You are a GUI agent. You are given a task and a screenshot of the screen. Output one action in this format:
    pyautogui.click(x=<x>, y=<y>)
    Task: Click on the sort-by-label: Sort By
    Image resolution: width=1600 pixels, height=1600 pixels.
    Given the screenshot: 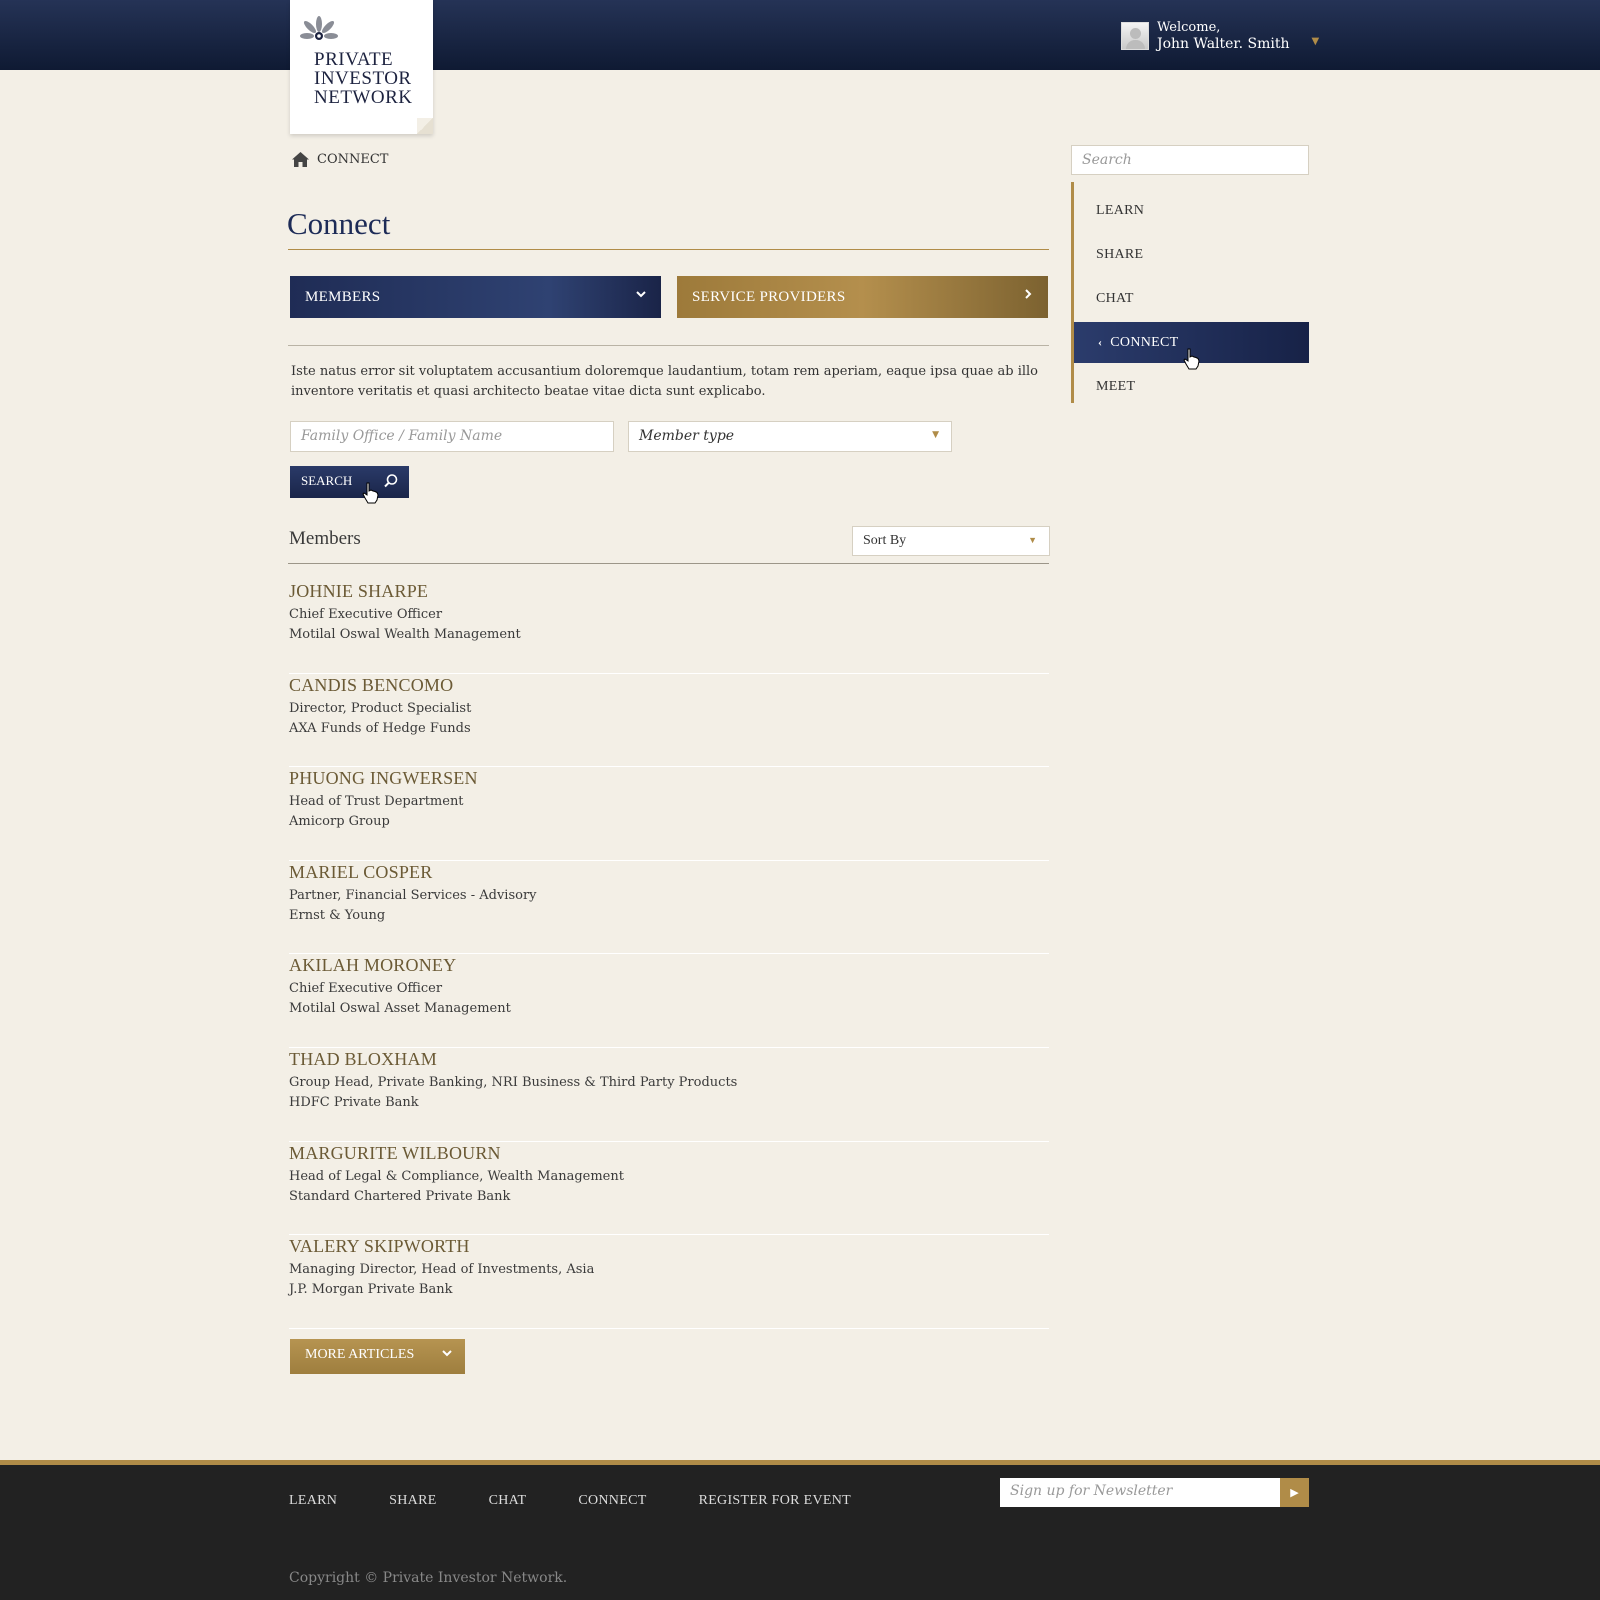 What is the action you would take?
    pyautogui.click(x=885, y=540)
    